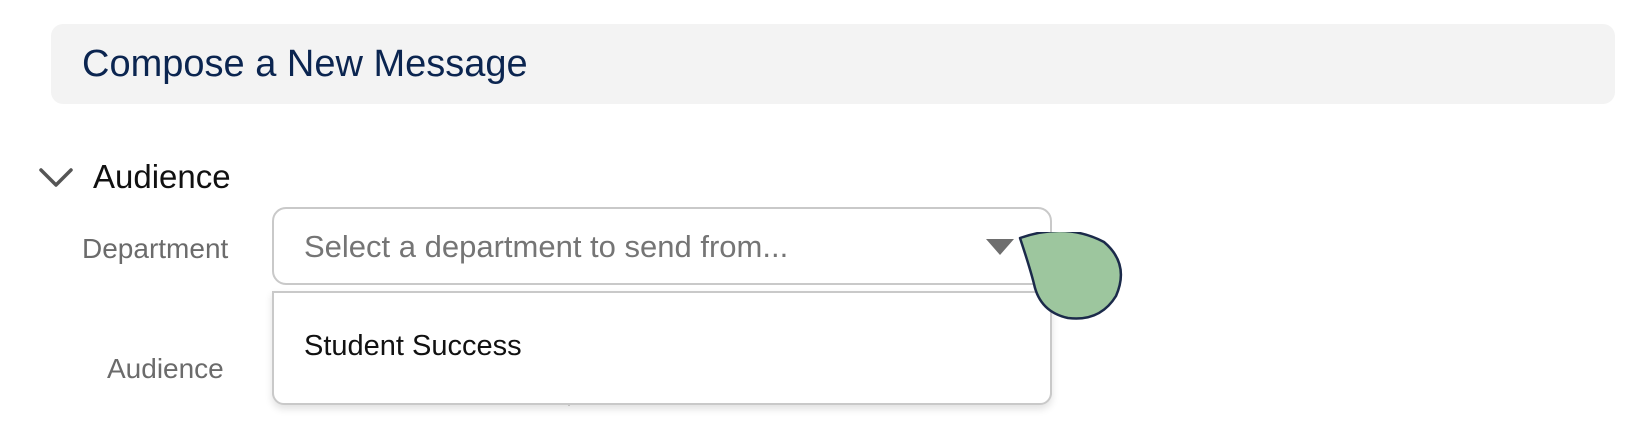  Describe the element at coordinates (165, 368) in the screenshot. I see `audience-label: Audience` at that location.